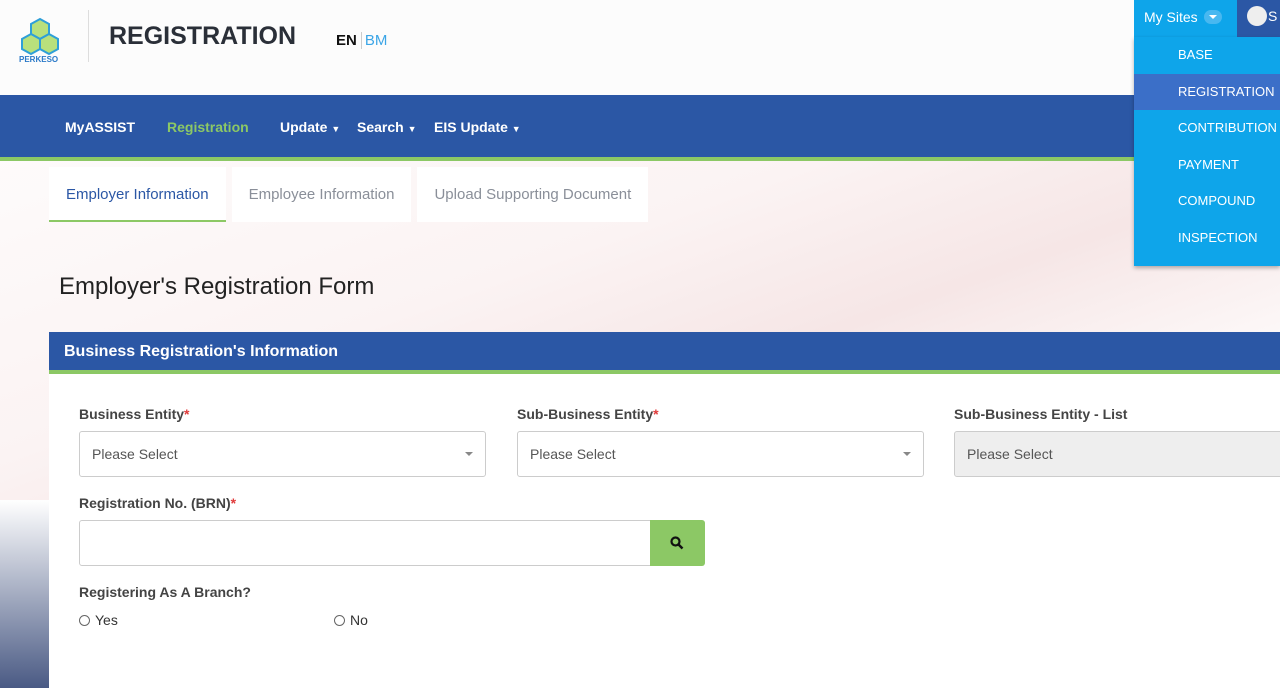 This screenshot has height=688, width=1280. I want to click on header: PERKESO REGISTRATION EN BM, so click(640, 47).